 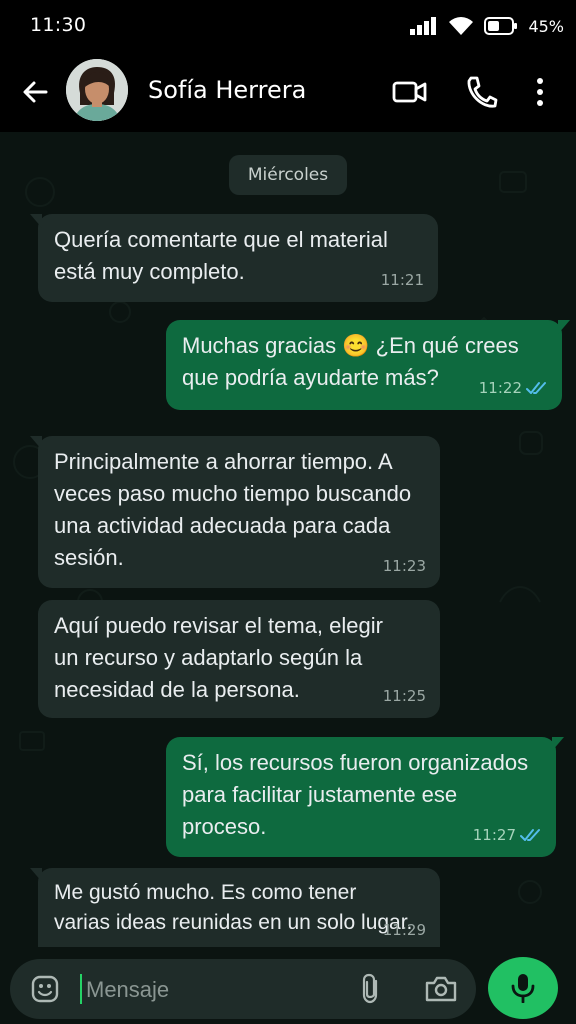 I want to click on battery-percent: 45%, so click(x=546, y=26).